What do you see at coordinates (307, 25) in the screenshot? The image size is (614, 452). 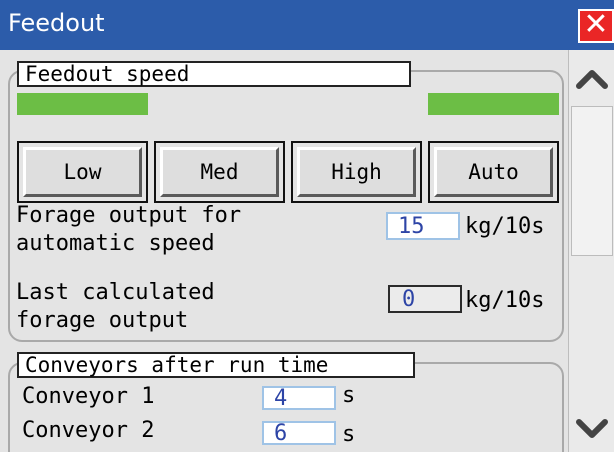 I see `title-bar: Feedout ✕` at bounding box center [307, 25].